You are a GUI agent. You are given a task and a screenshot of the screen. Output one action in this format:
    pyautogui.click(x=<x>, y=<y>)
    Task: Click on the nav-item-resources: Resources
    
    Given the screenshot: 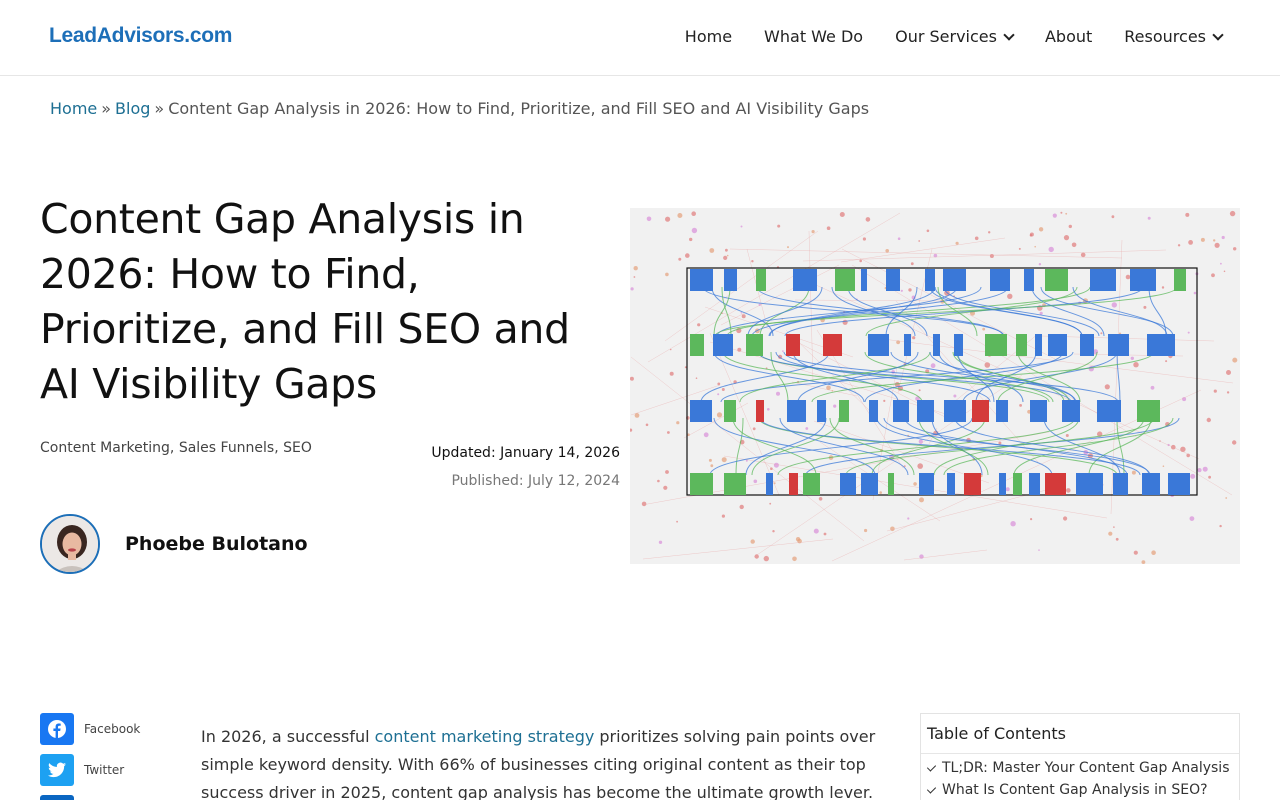 What is the action you would take?
    pyautogui.click(x=1174, y=36)
    